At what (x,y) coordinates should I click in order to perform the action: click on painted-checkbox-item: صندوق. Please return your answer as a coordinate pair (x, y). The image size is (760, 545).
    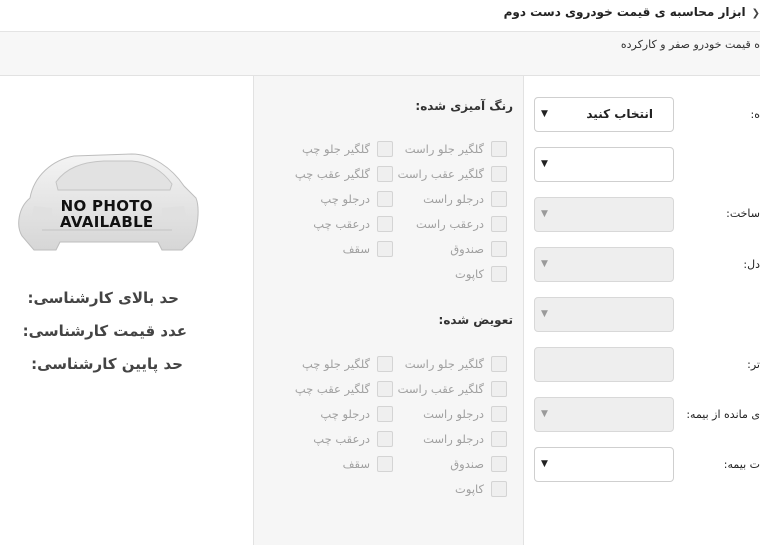
    Looking at the image, I should click on (478, 249).